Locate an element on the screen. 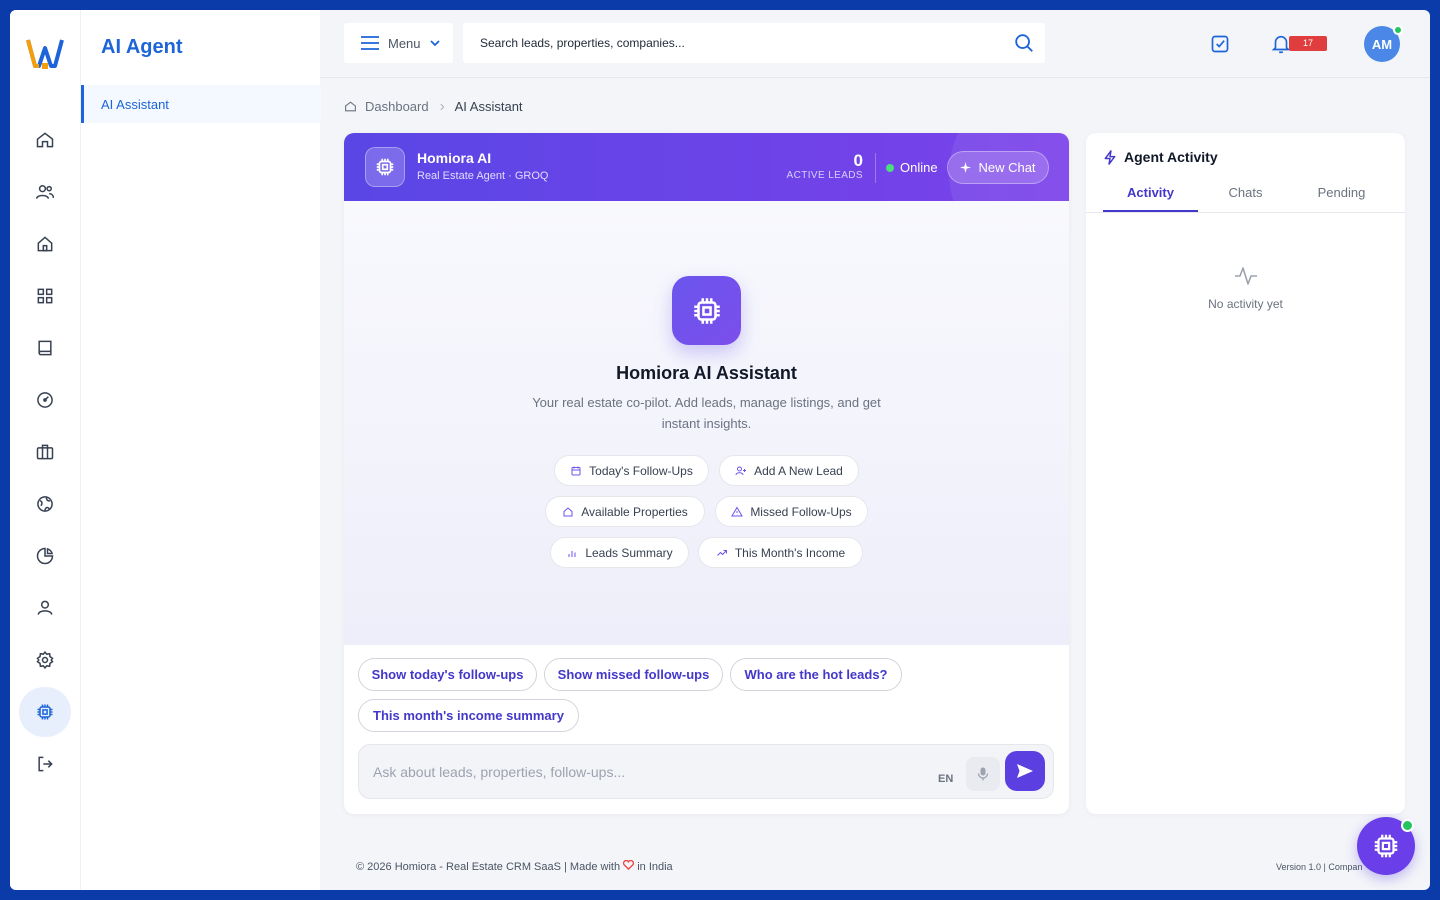  send-icon is located at coordinates (1025, 771).